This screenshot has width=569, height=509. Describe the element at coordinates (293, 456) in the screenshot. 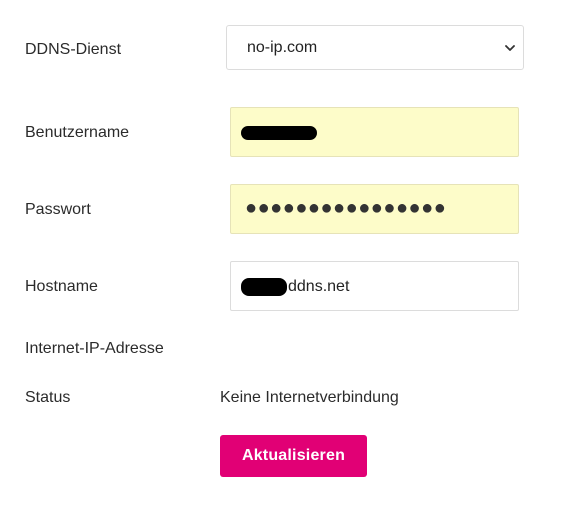

I see `update-button: Aktualisieren` at that location.